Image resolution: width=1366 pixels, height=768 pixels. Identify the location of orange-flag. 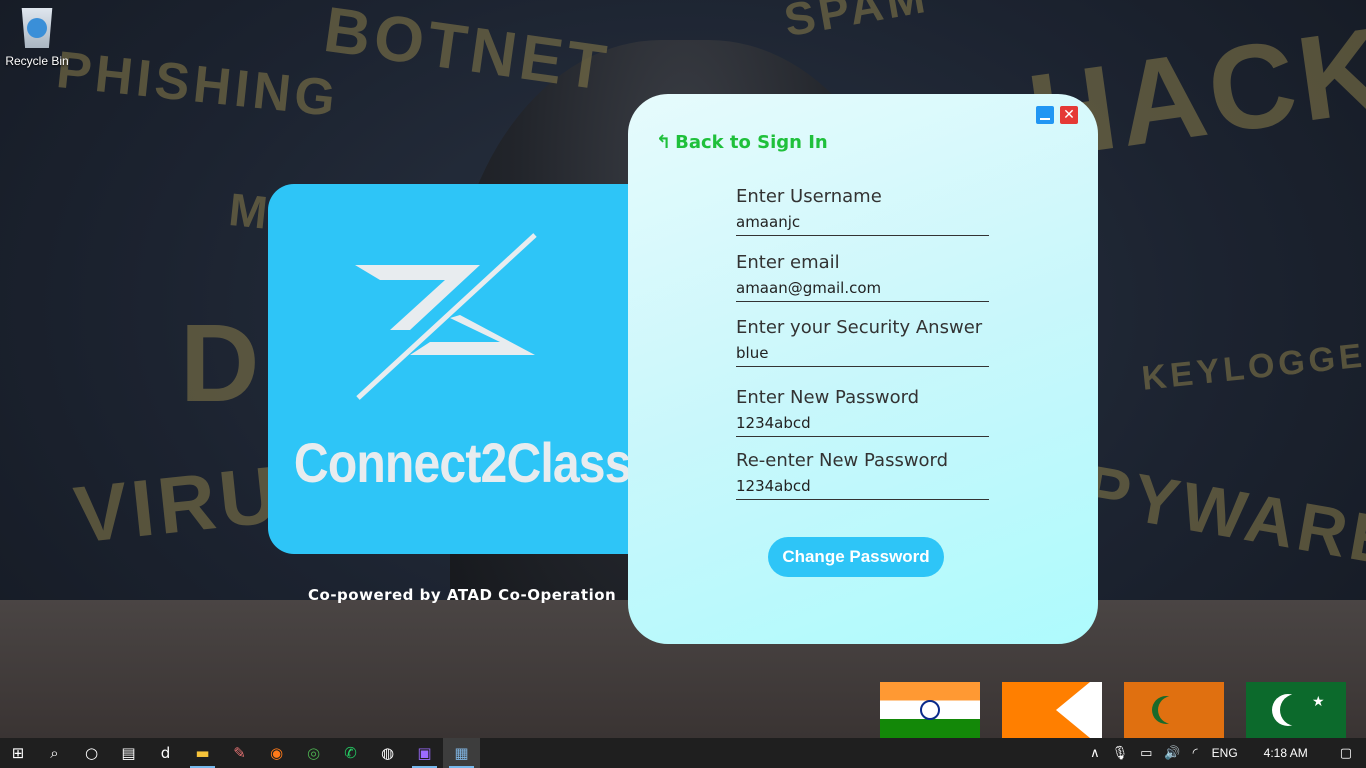
(1052, 710).